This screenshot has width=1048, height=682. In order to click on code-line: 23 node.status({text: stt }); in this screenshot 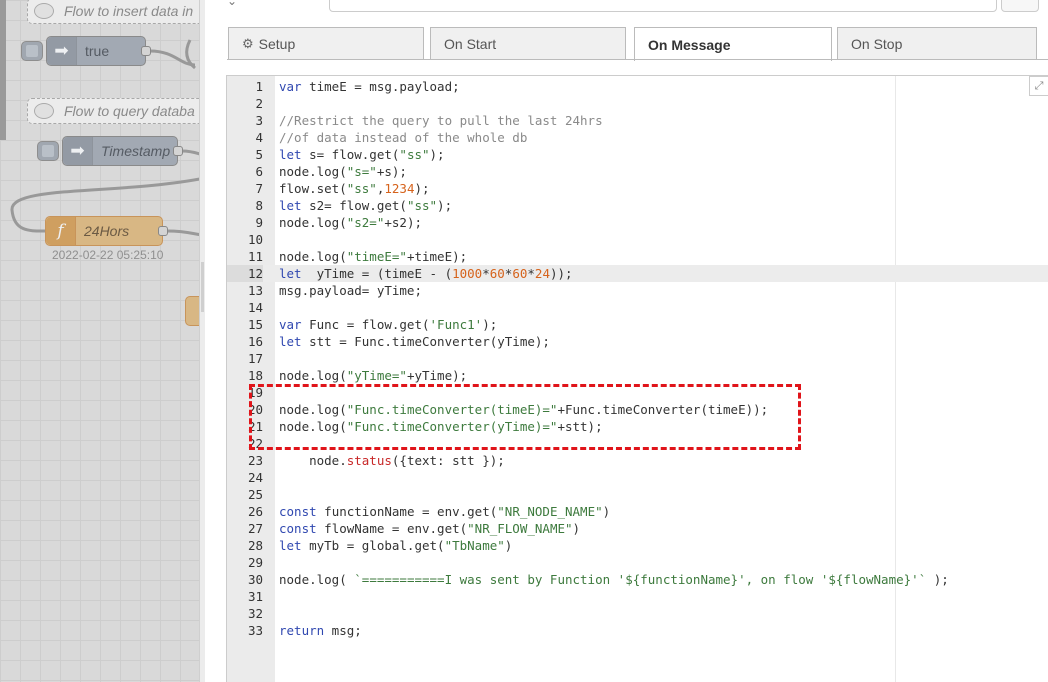, I will do `click(637, 460)`.